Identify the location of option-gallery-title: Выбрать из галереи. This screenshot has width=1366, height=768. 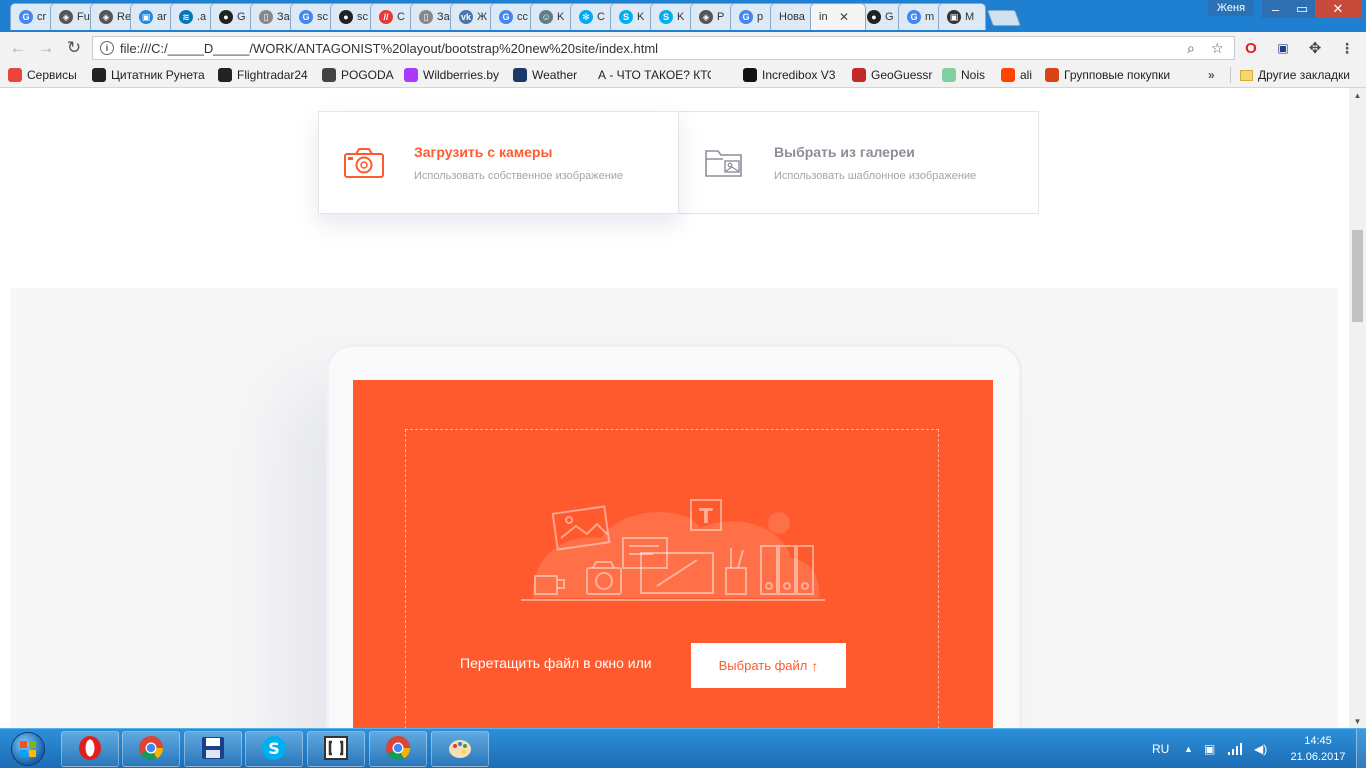
(844, 152).